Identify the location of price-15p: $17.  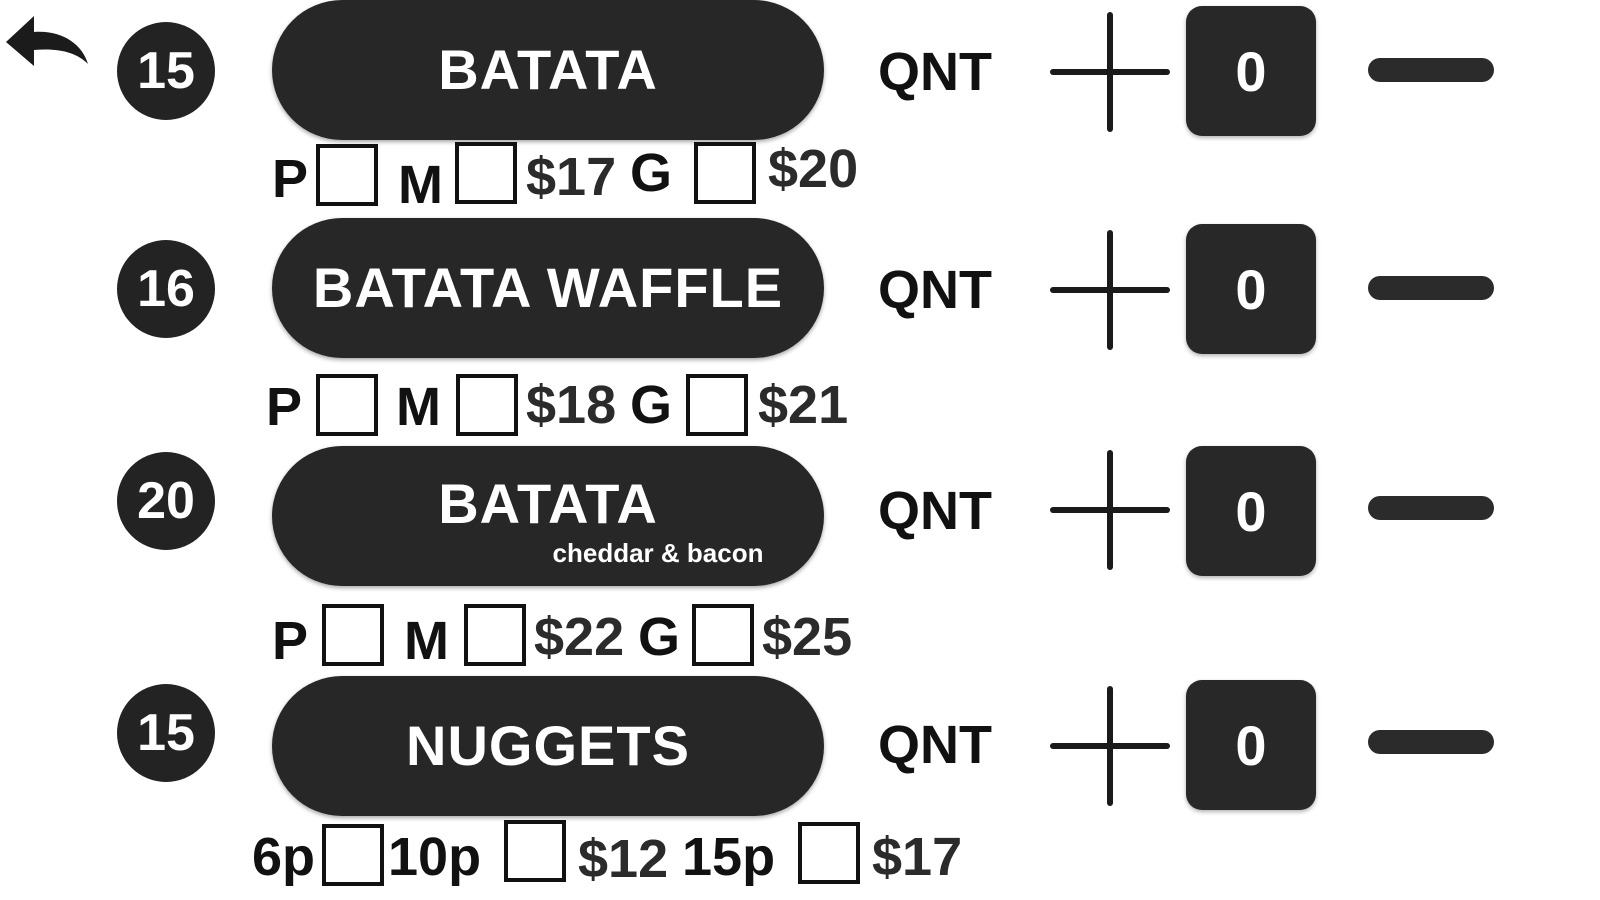
(917, 857).